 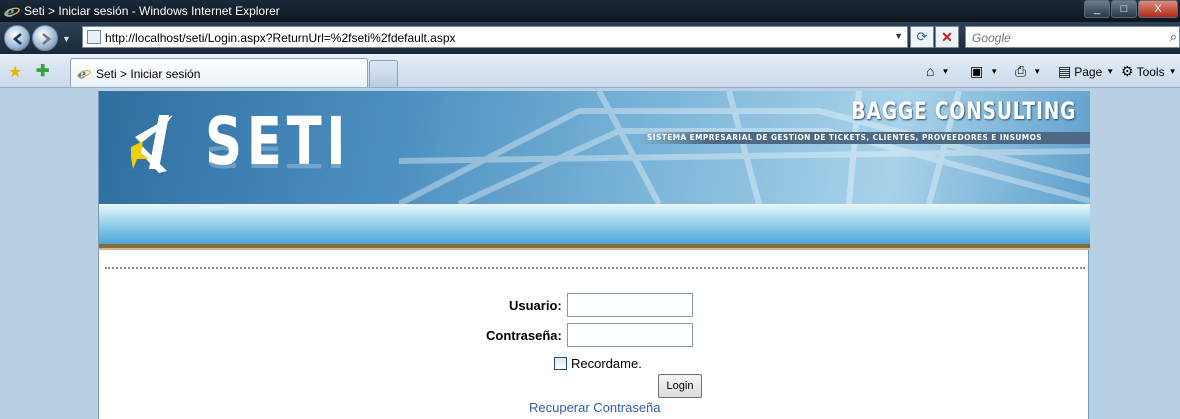 I want to click on search-box: ⌕, so click(x=1072, y=37).